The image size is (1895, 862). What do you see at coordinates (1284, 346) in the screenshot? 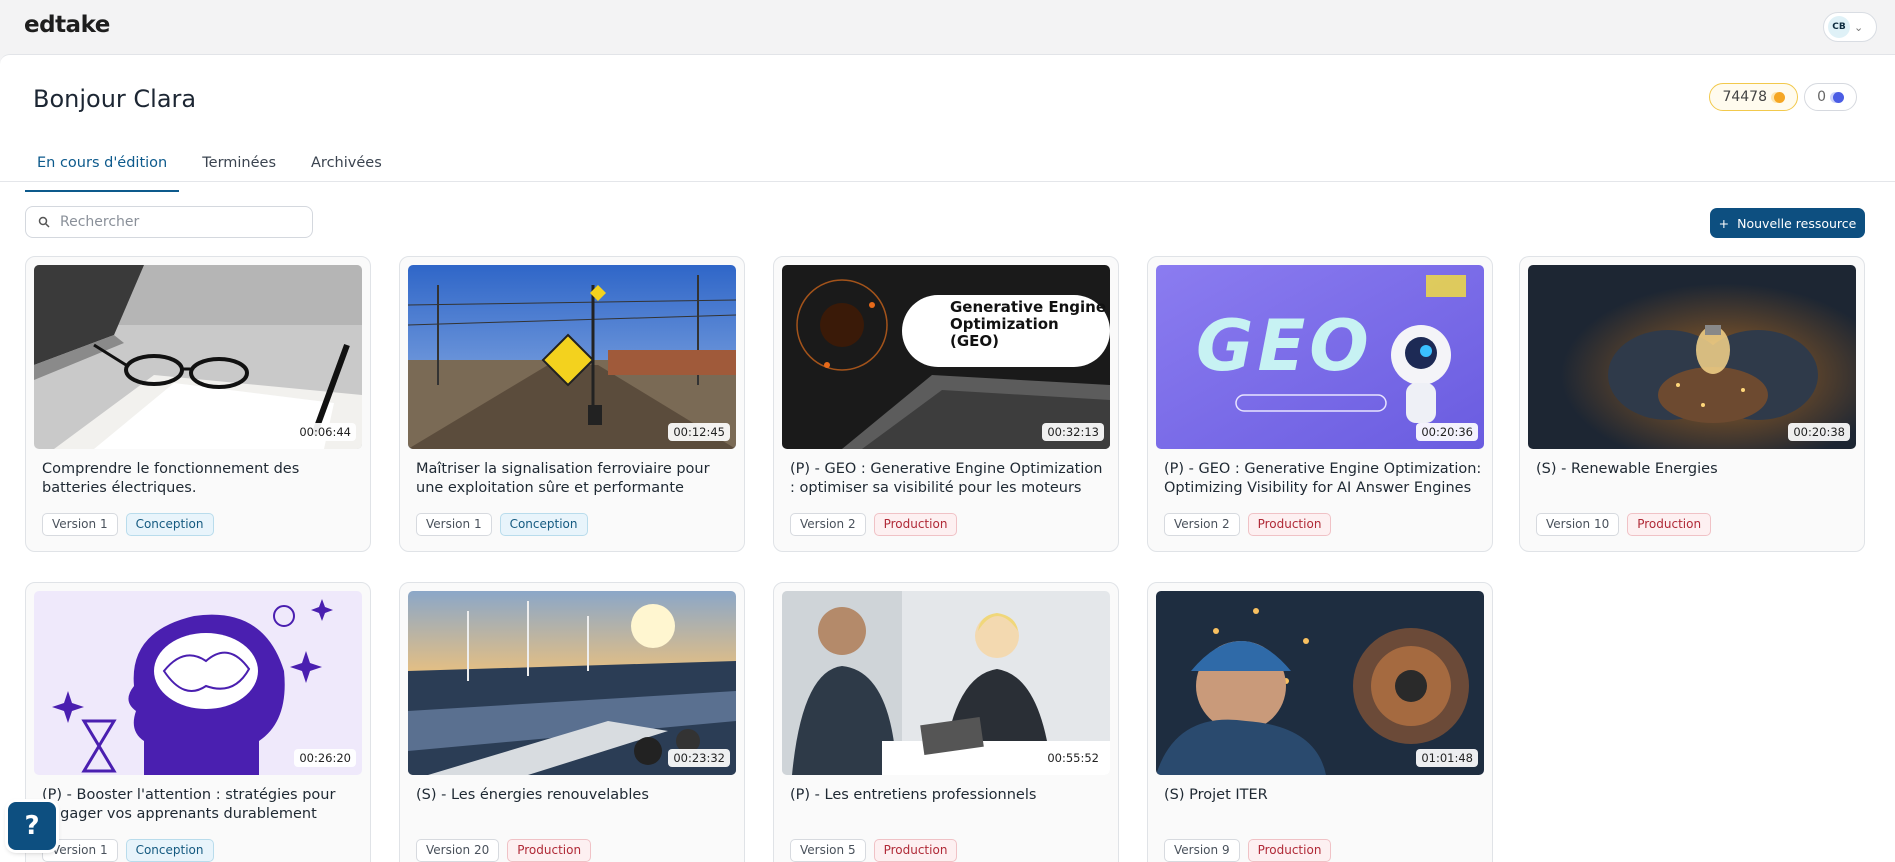
I see `thumbnail-caption: GEO` at bounding box center [1284, 346].